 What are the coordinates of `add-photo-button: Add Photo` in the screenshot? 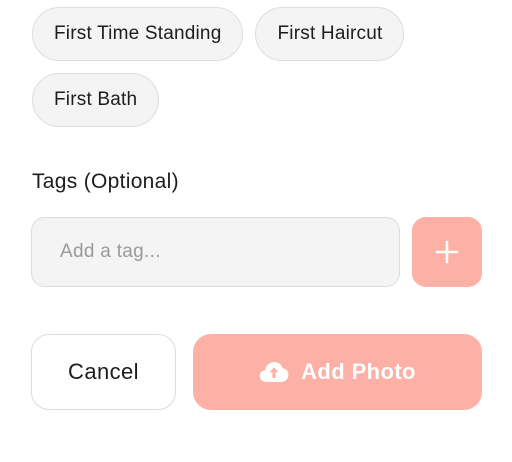 It's located at (337, 372).